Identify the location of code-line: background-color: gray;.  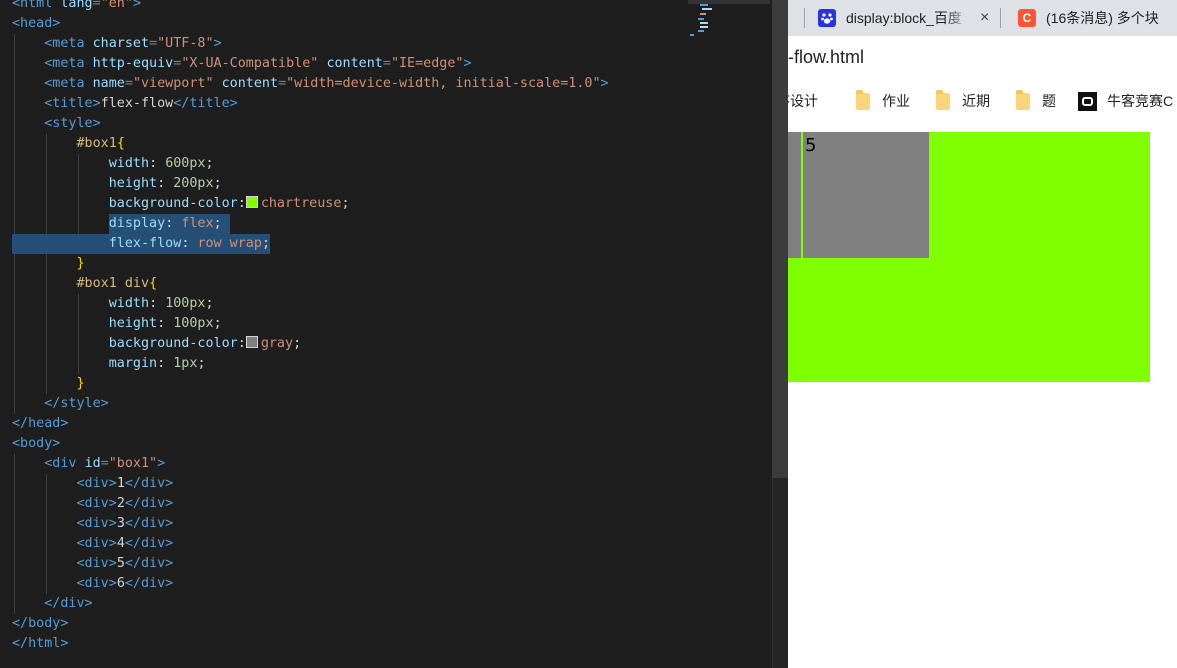
(386, 344).